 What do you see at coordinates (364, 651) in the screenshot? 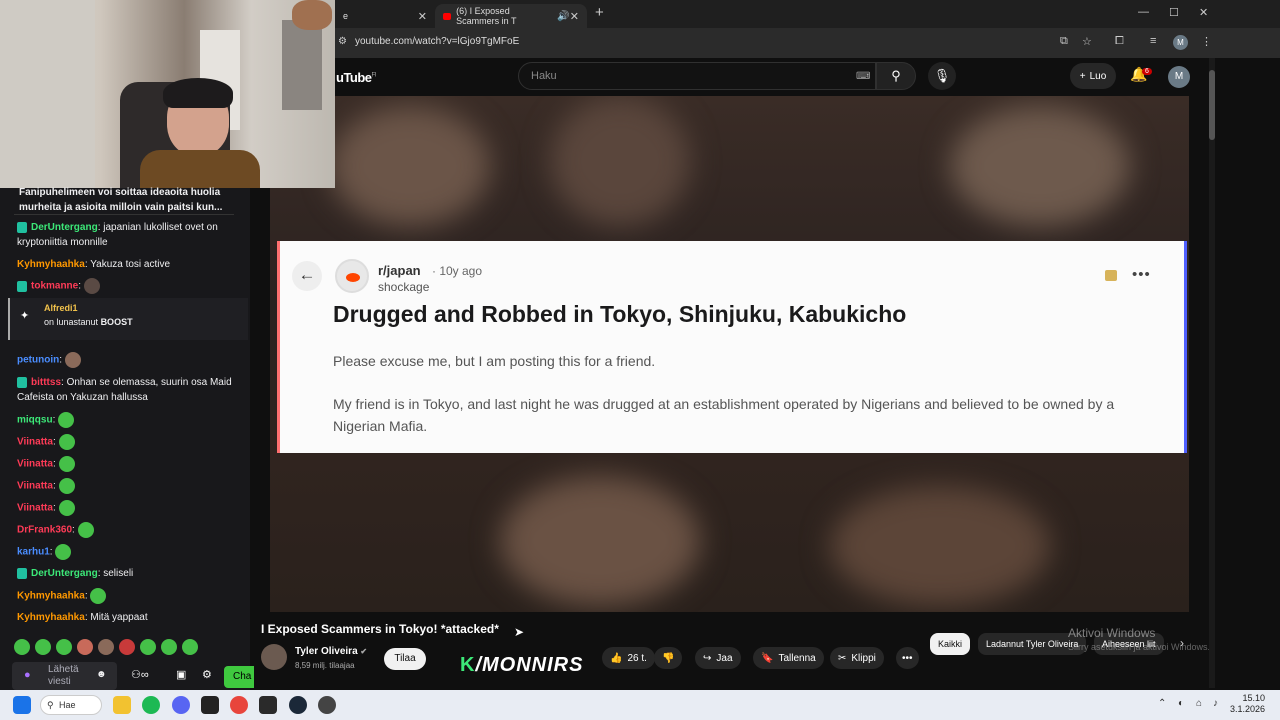
I see `verified-icon: ✔` at bounding box center [364, 651].